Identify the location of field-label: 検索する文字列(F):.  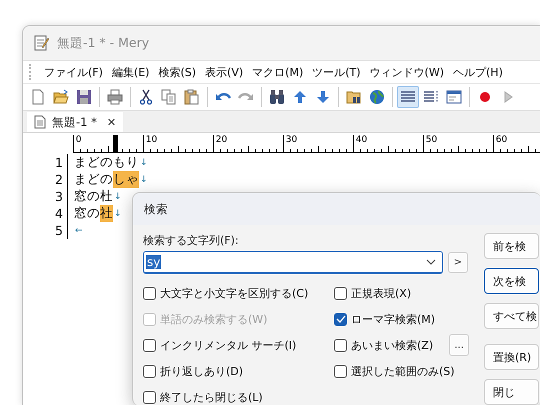
(191, 240).